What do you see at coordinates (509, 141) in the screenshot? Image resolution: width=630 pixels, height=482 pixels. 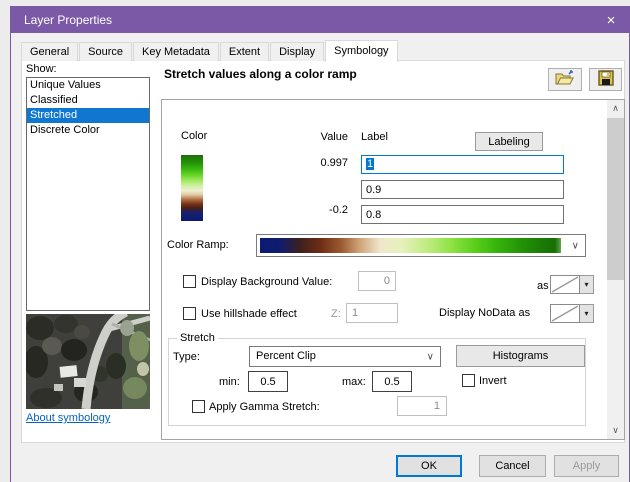 I see `labeling-button: Labeling` at bounding box center [509, 141].